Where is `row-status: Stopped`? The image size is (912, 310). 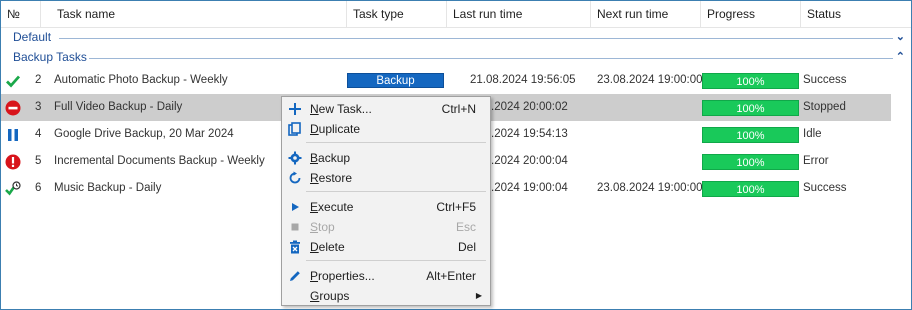
row-status: Stopped is located at coordinates (824, 107).